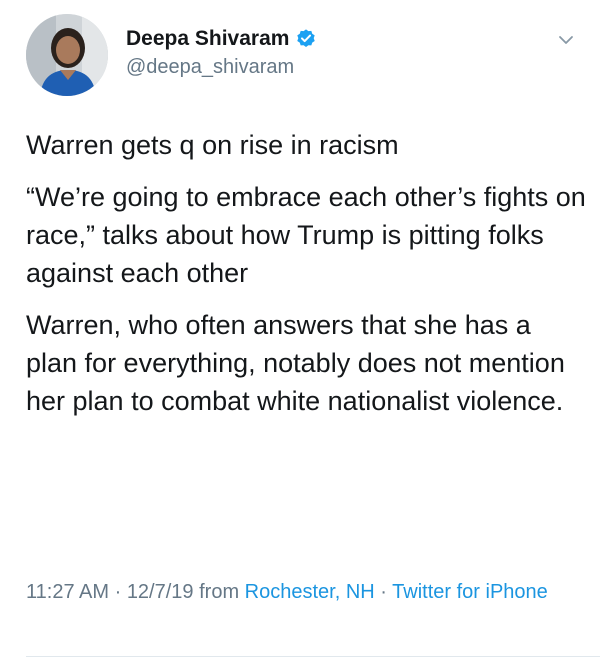 This screenshot has width=600, height=660. I want to click on author-names: Deepa Shivaram @deepa_shivaram, so click(221, 51).